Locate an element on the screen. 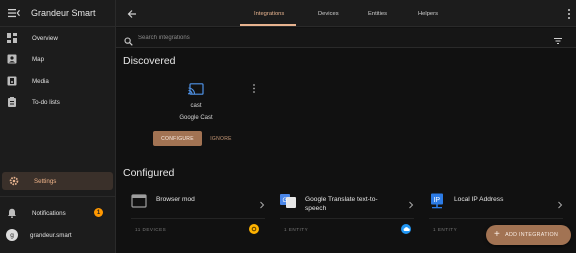 This screenshot has width=576, height=253. gear-icon is located at coordinates (14, 181).